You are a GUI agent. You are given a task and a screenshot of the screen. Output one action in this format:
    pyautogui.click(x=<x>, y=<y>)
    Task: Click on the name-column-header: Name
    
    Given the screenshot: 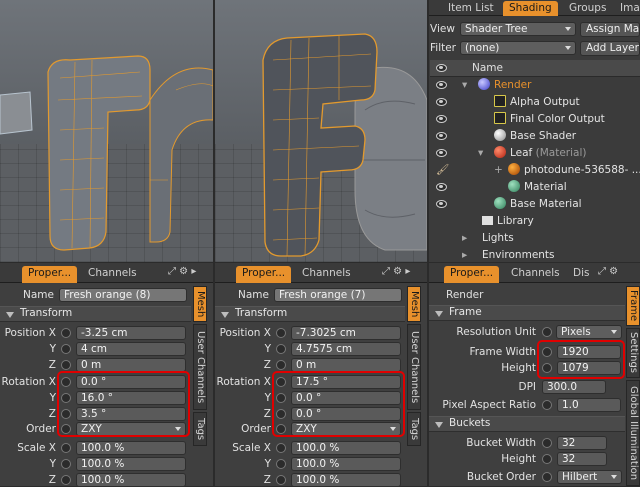 What is the action you would take?
    pyautogui.click(x=487, y=68)
    